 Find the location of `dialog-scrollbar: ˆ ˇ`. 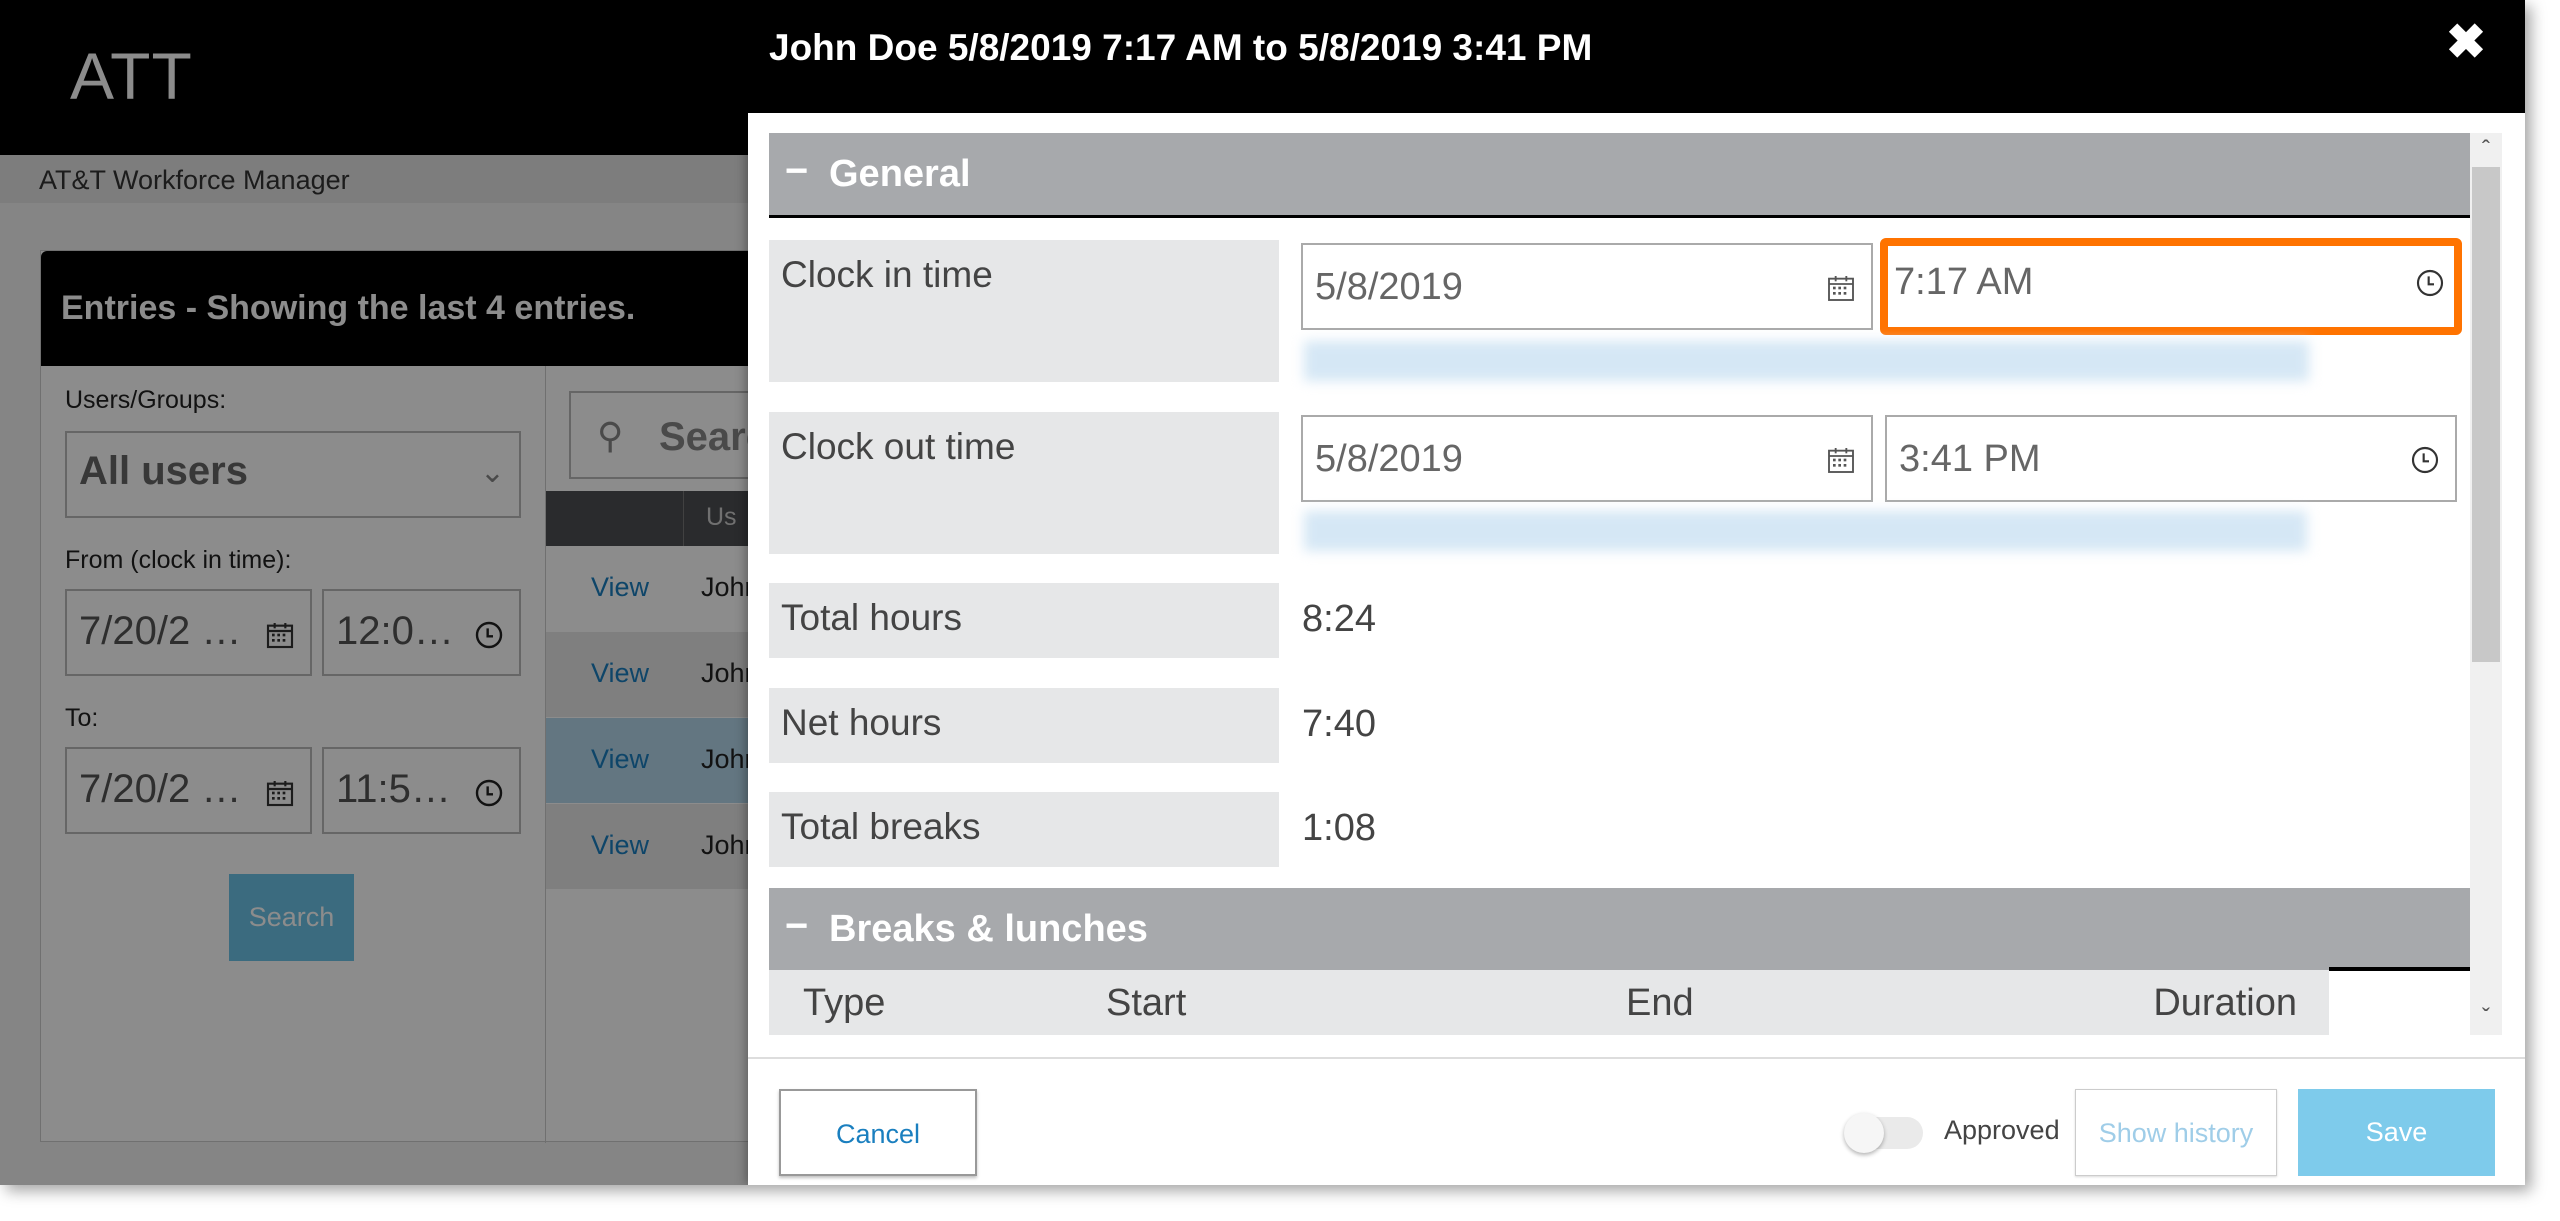

dialog-scrollbar: ˆ ˇ is located at coordinates (2486, 584).